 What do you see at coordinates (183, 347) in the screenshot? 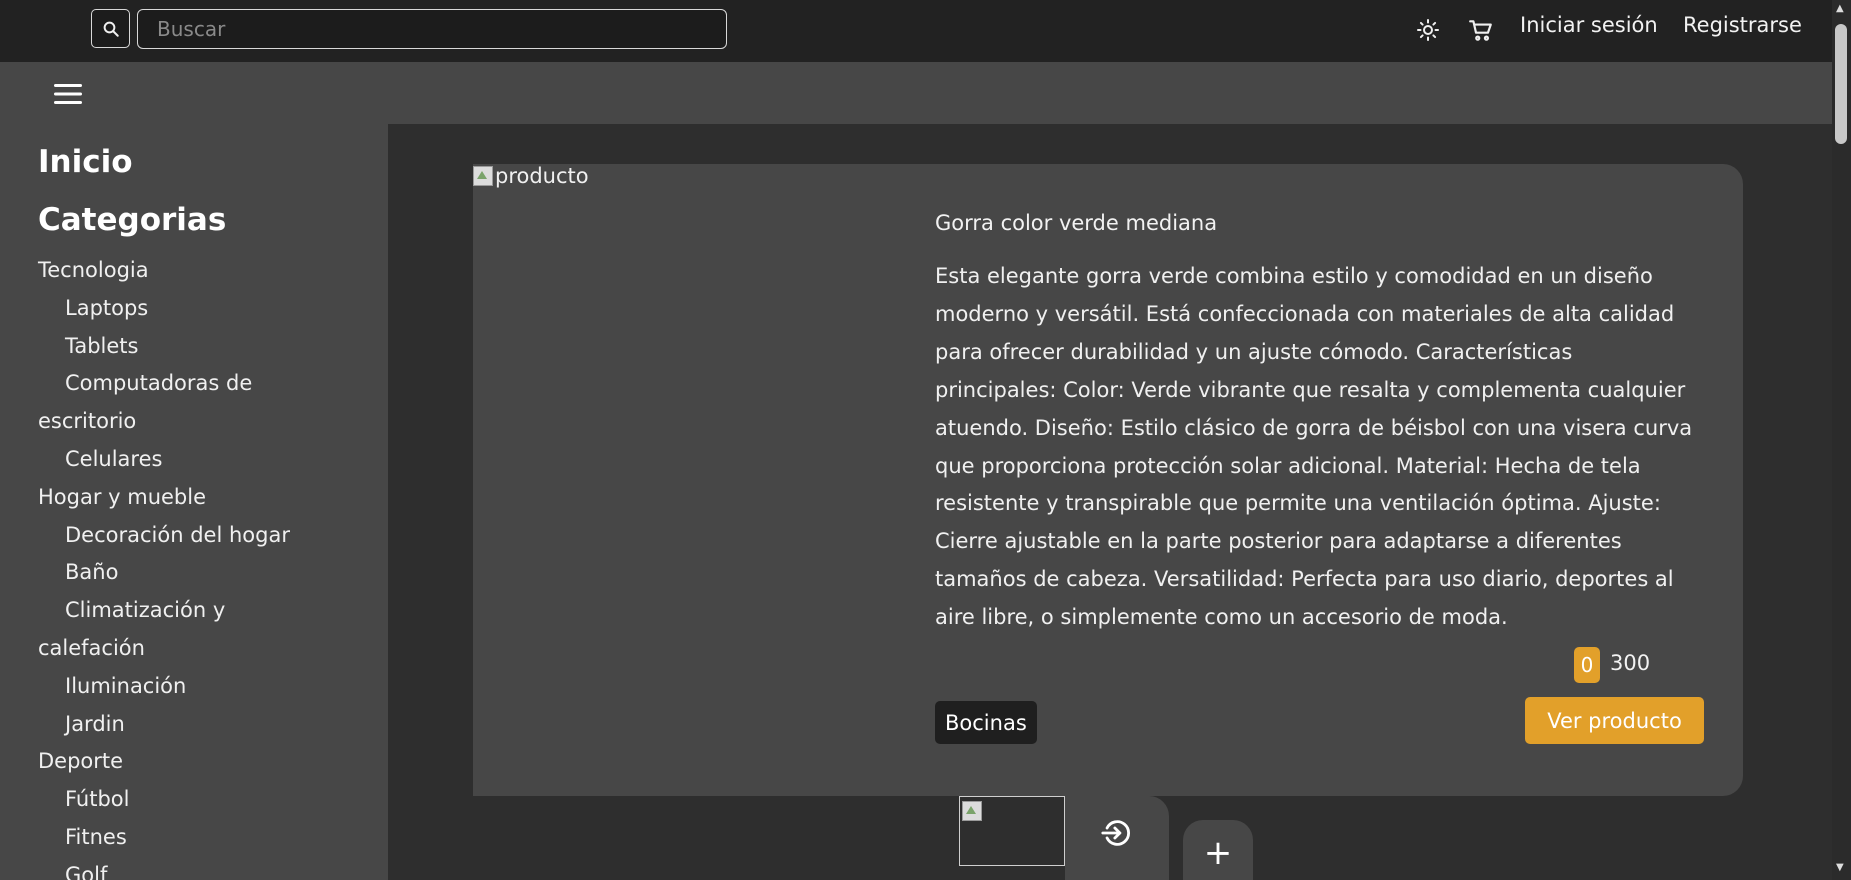
I see `sidebar-subcategory-tablets: Tablets` at bounding box center [183, 347].